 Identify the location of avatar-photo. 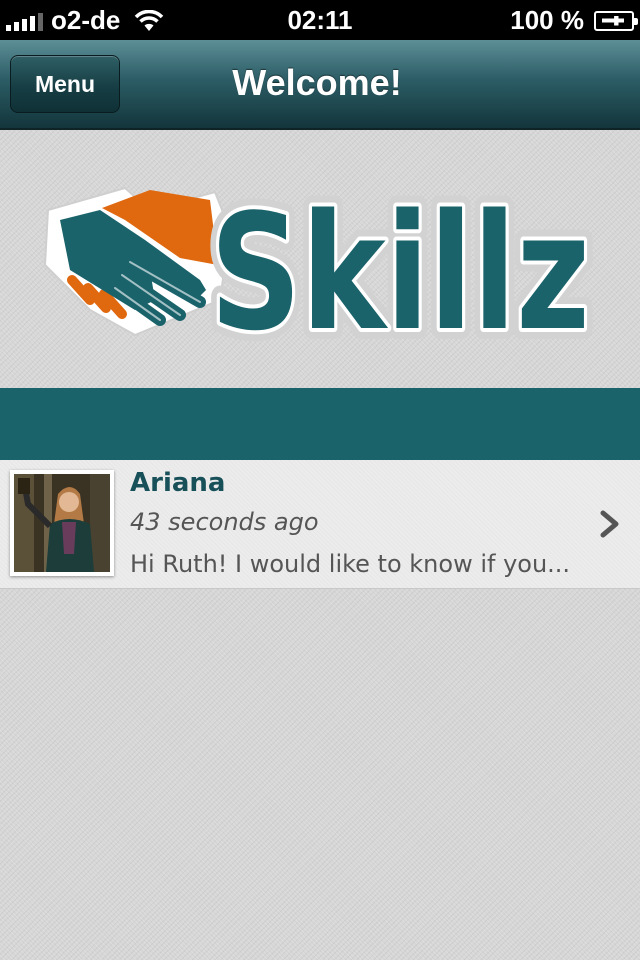
(62, 523).